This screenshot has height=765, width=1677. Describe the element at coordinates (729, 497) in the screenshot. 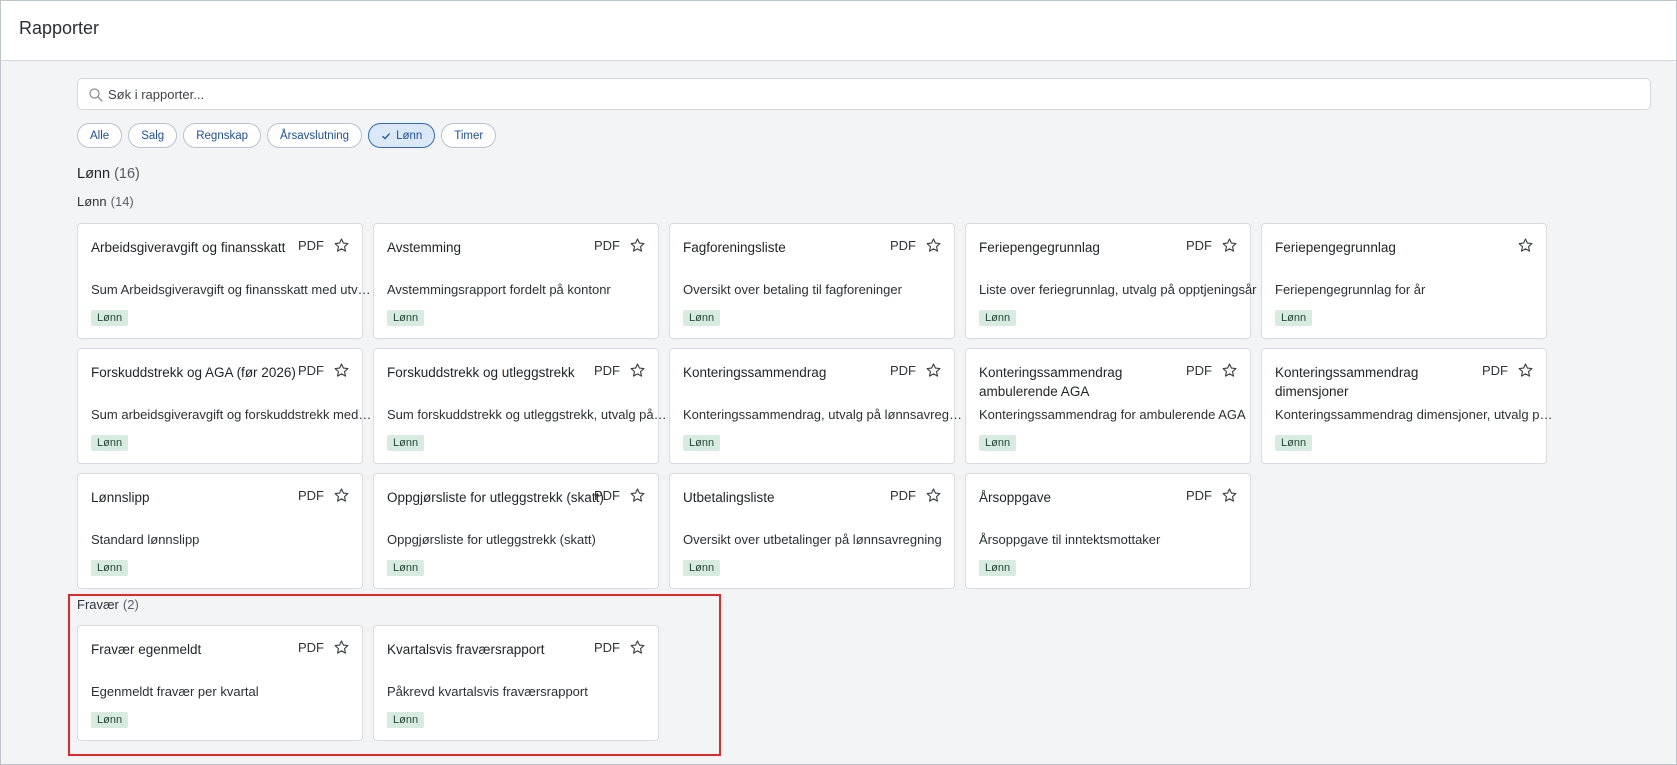

I see `report-title: Utbetalingsliste` at that location.